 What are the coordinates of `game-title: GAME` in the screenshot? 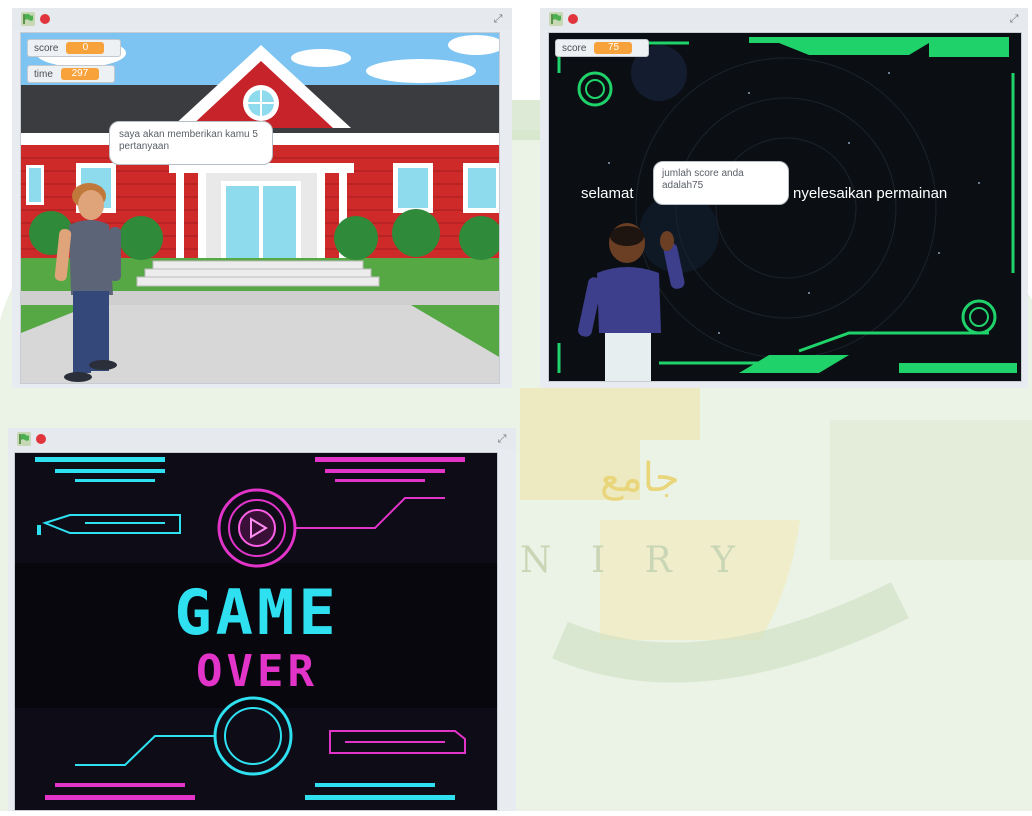 It's located at (257, 612).